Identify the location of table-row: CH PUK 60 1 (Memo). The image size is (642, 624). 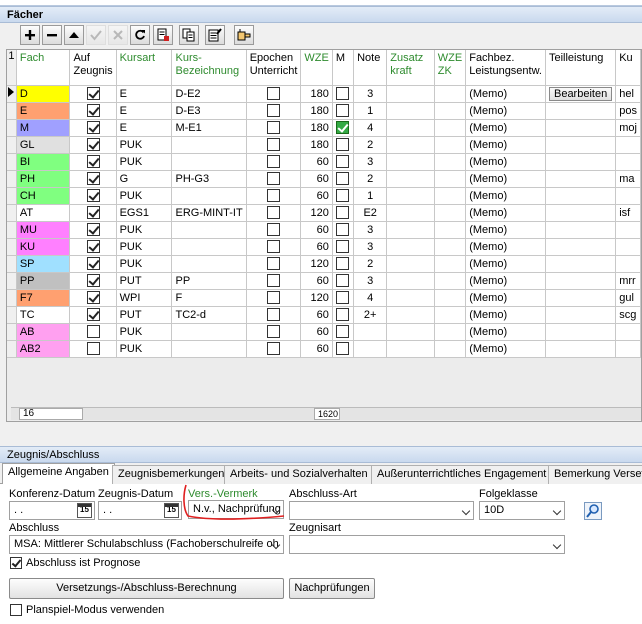
(324, 196).